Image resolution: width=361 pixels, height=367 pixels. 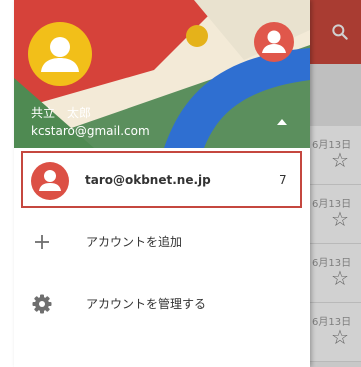 I want to click on account-avatar, so click(x=60, y=54).